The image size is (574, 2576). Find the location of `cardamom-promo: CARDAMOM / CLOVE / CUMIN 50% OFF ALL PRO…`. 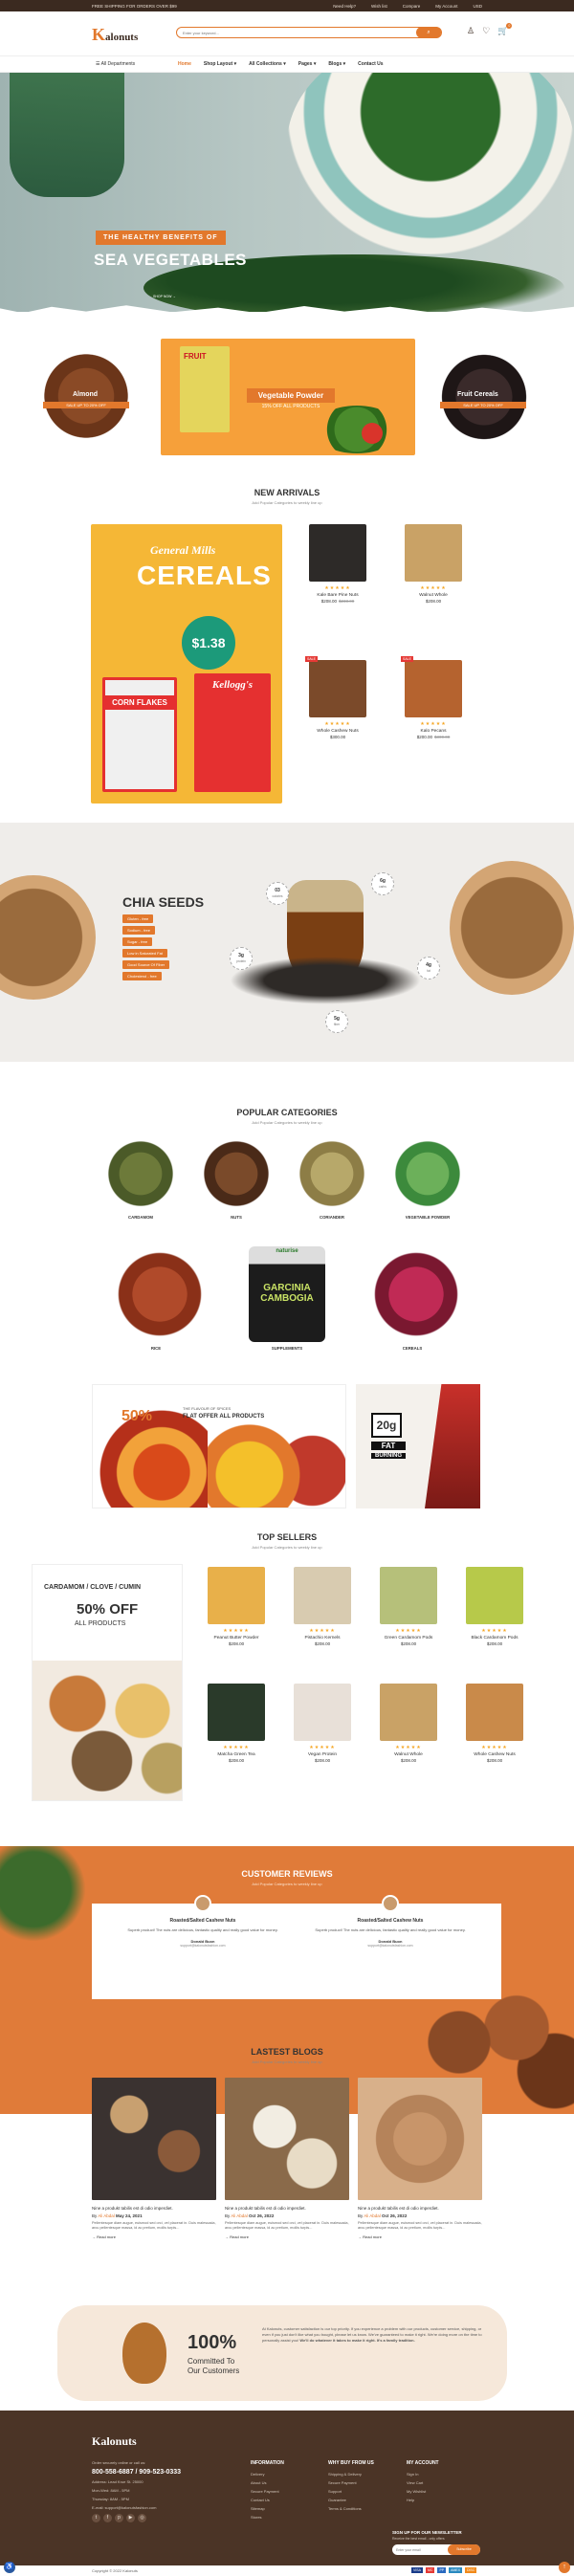

cardamom-promo: CARDAMOM / CLOVE / CUMIN 50% OFF ALL PRO… is located at coordinates (107, 1682).